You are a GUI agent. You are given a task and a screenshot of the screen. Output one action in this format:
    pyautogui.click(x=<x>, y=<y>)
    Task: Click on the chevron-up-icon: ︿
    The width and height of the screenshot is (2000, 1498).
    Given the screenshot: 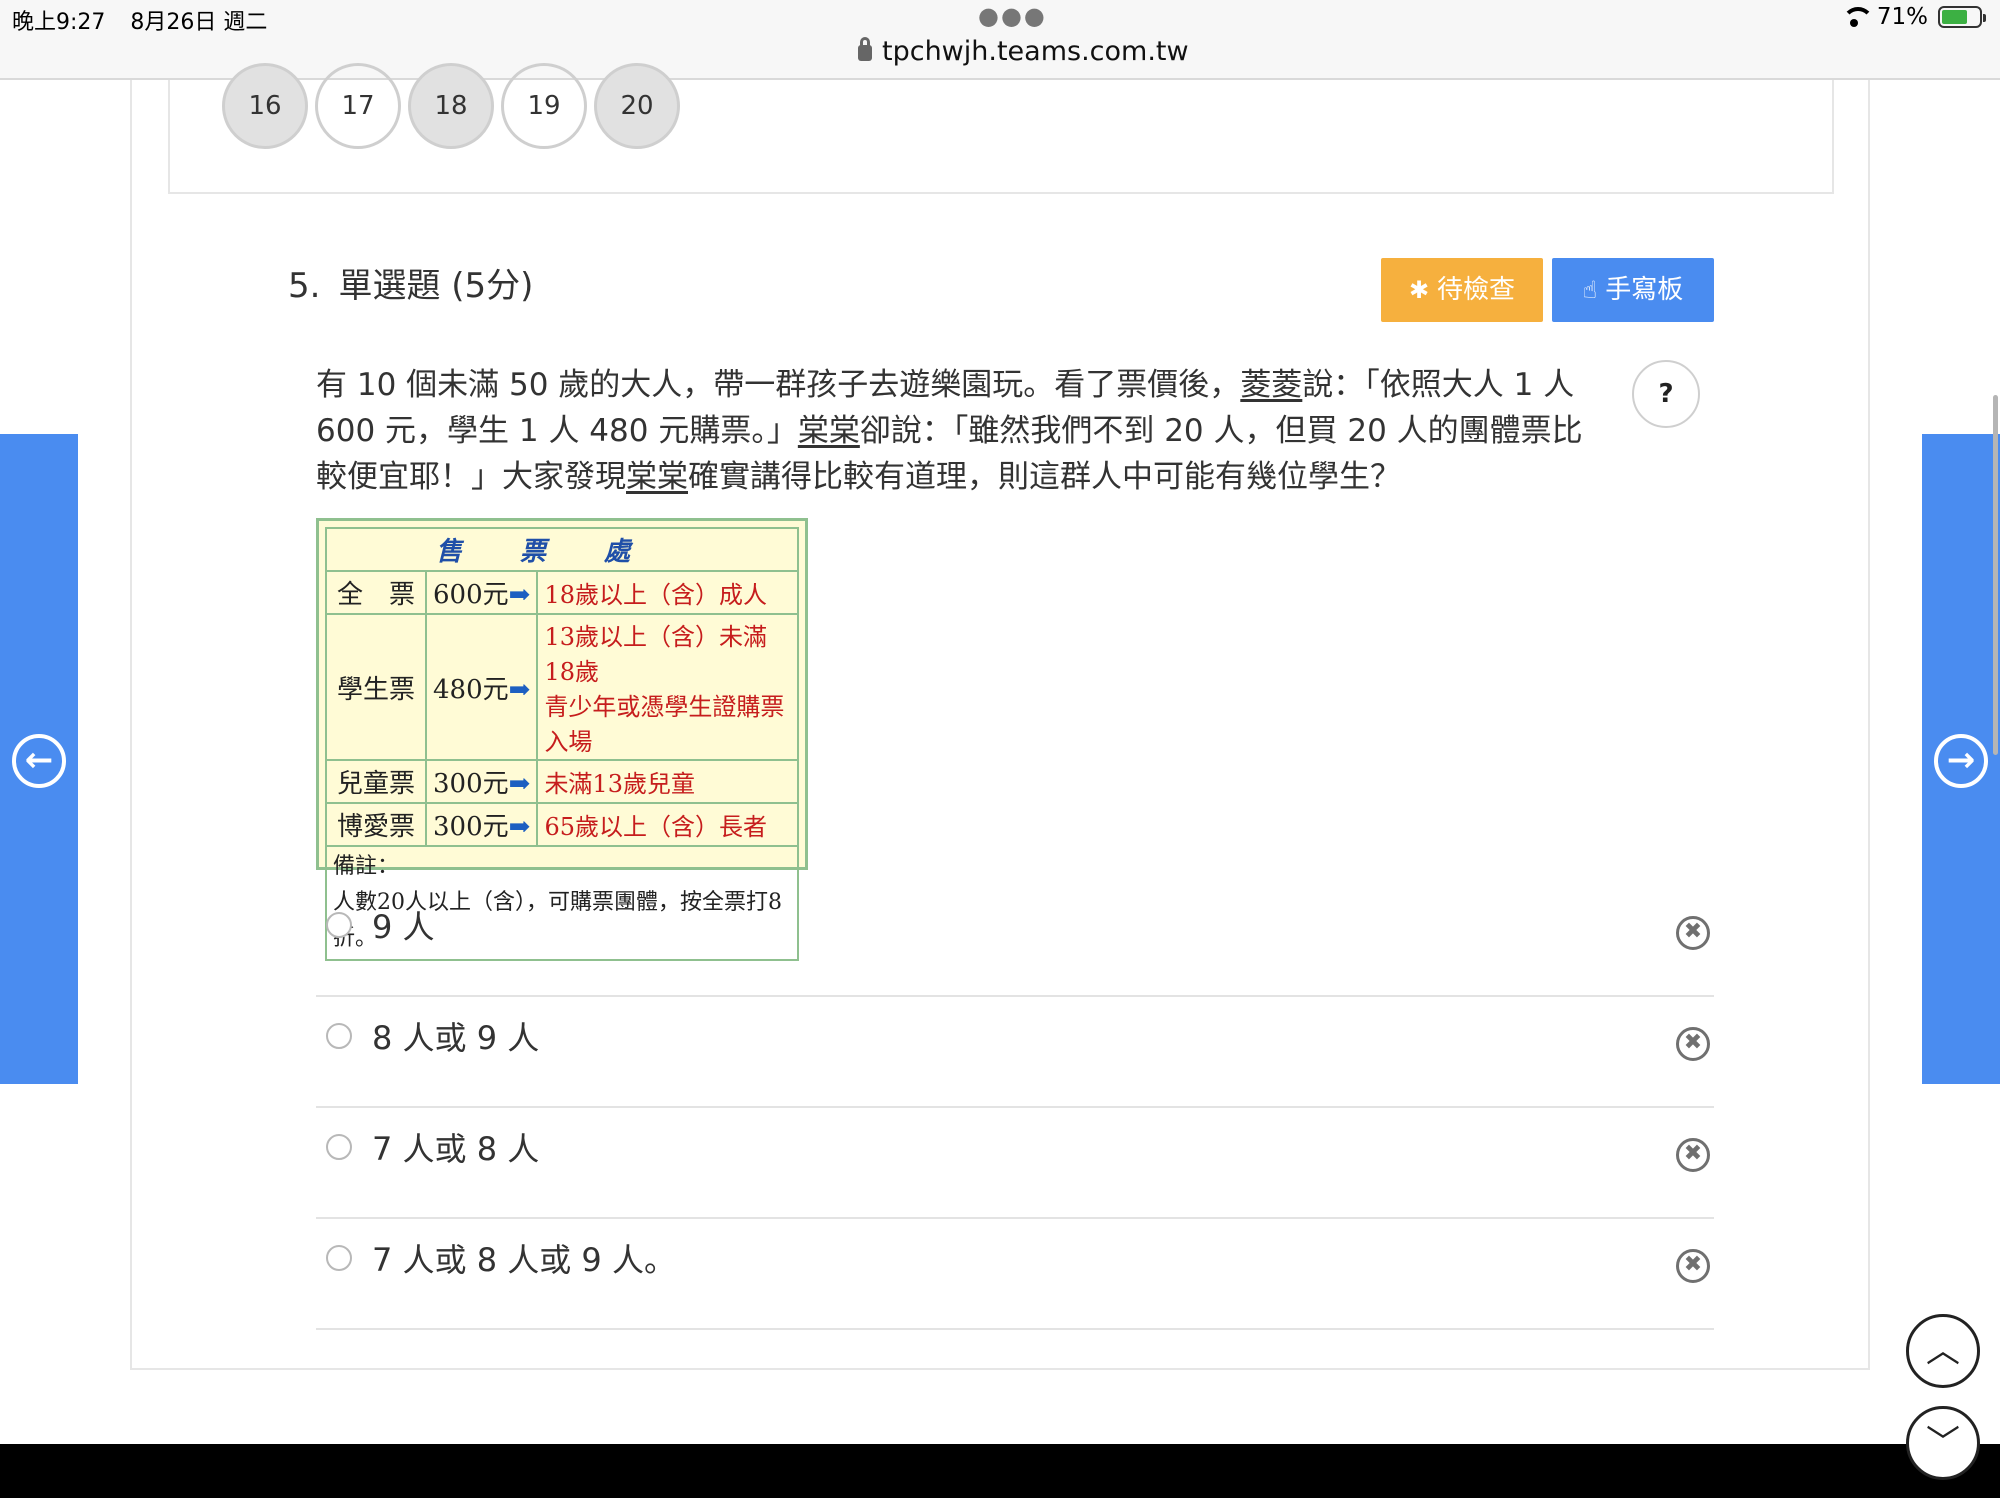 What is the action you would take?
    pyautogui.click(x=1943, y=1351)
    